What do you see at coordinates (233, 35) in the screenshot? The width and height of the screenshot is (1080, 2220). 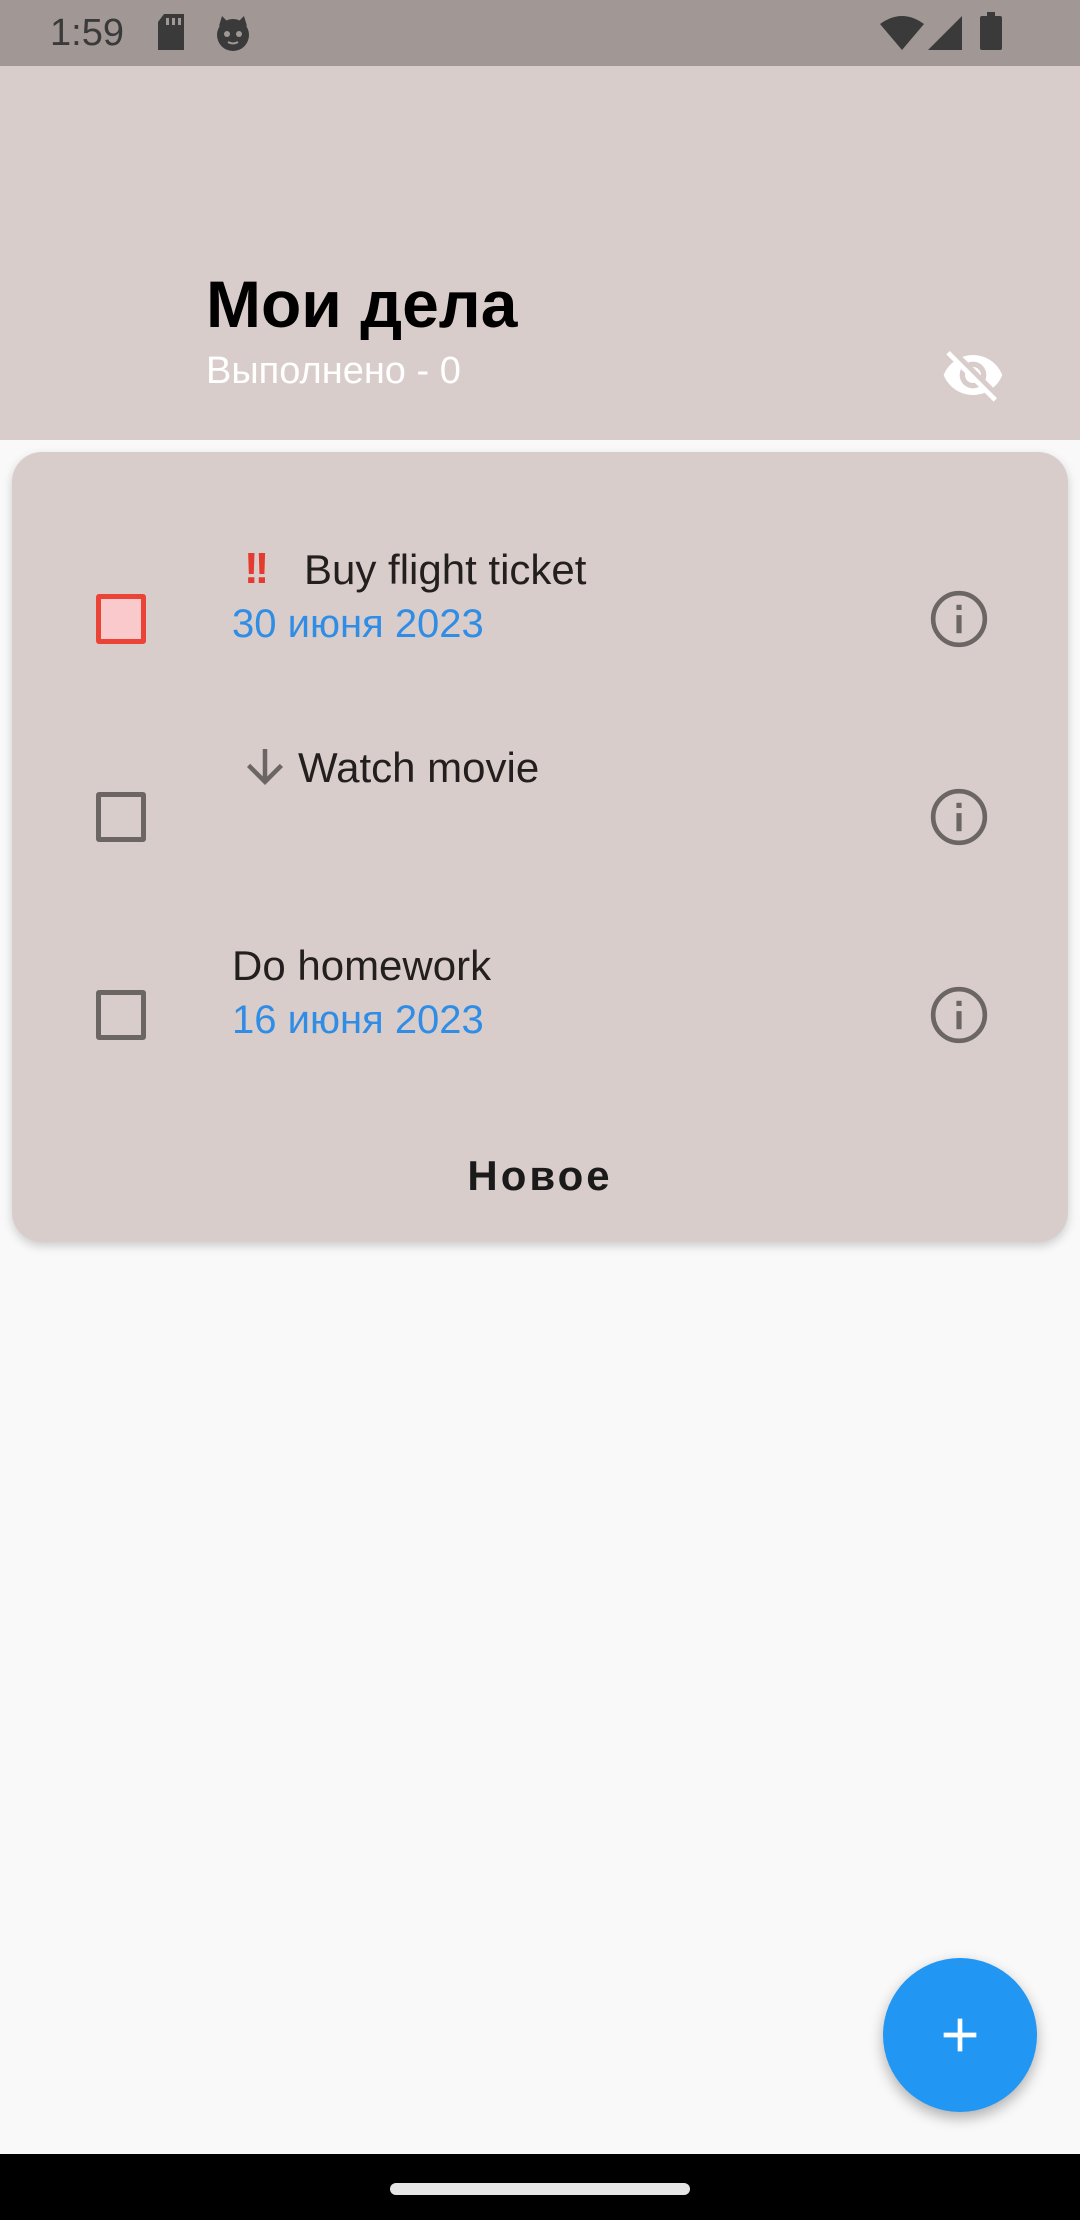 I see `cat-icon` at bounding box center [233, 35].